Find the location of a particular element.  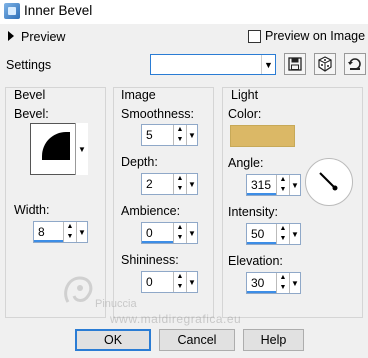

dice-icon is located at coordinates (325, 64).